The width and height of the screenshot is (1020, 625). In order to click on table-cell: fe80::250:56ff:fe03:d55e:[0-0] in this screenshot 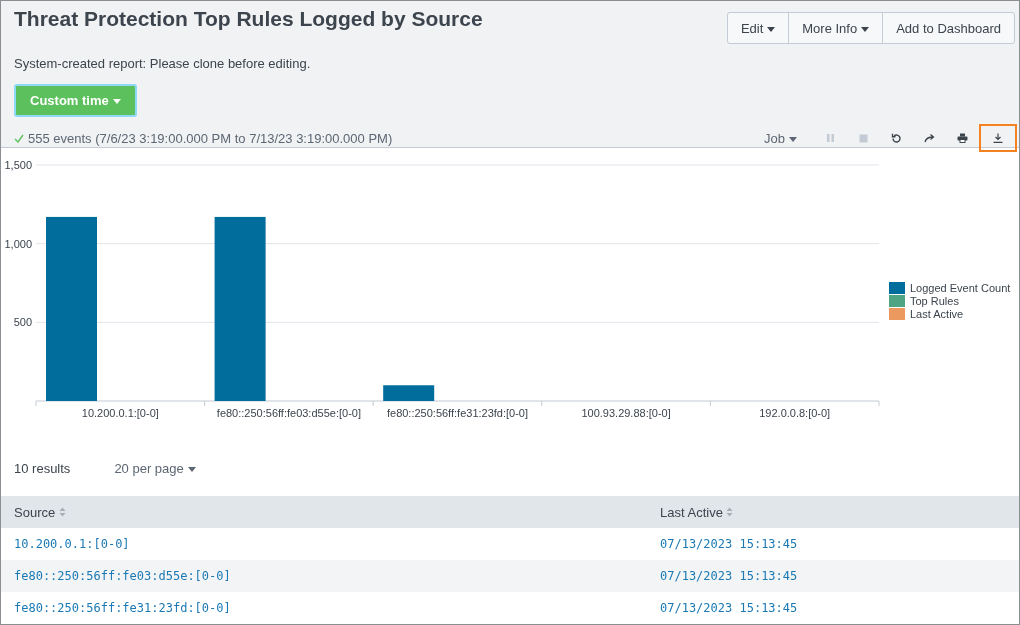, I will do `click(324, 576)`.